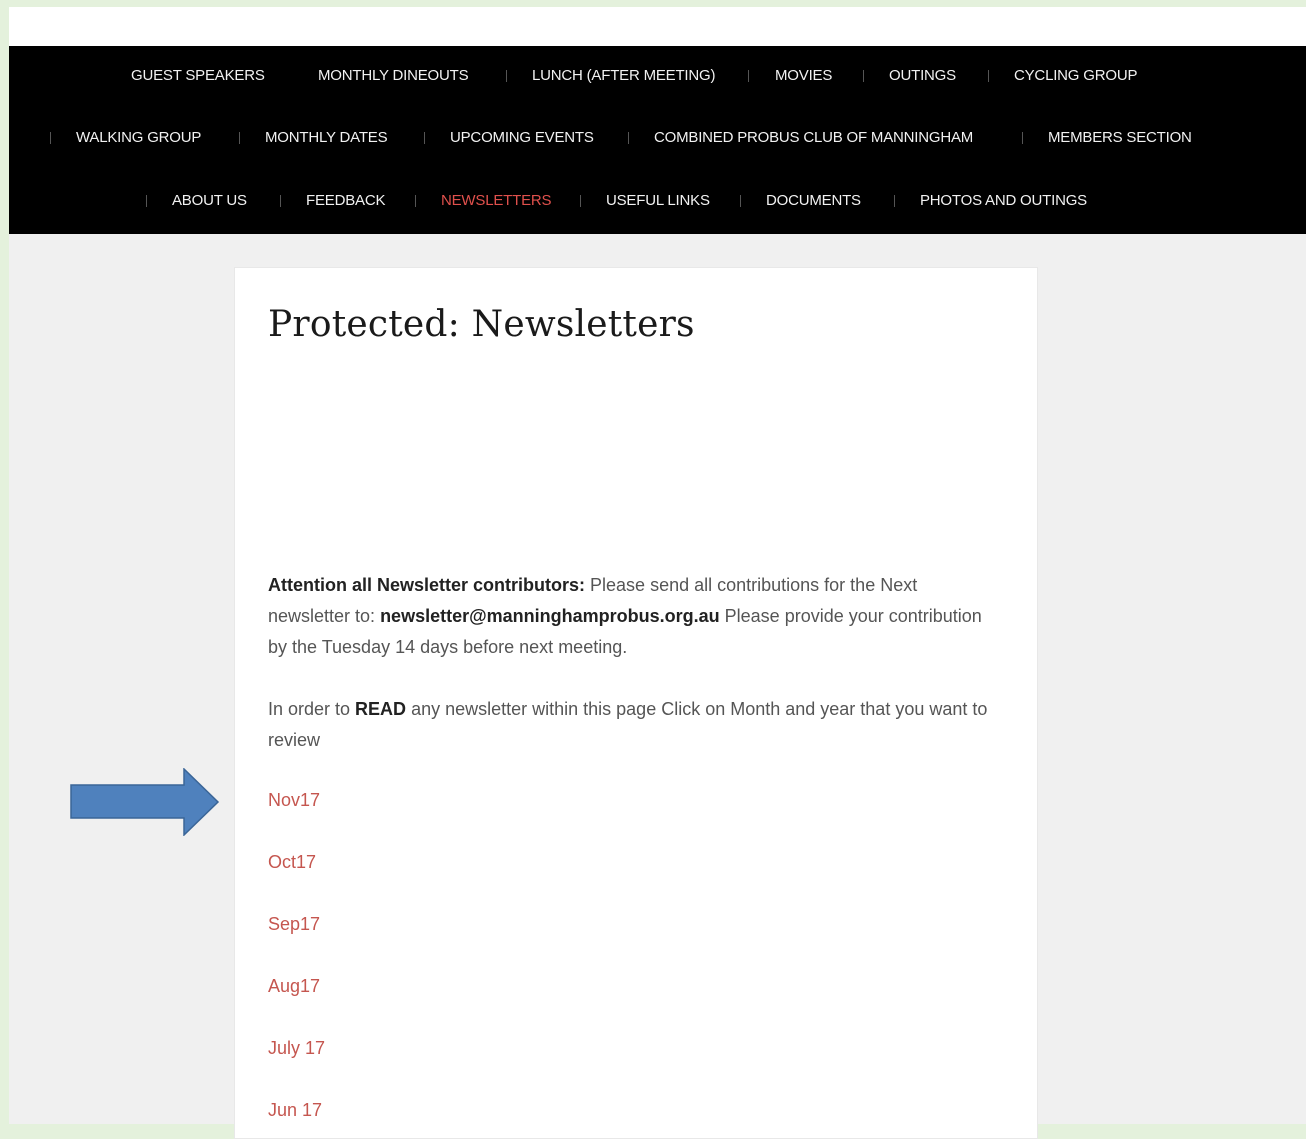  I want to click on nav-item-guest-speakers: GUEST SPEAKERS, so click(198, 75).